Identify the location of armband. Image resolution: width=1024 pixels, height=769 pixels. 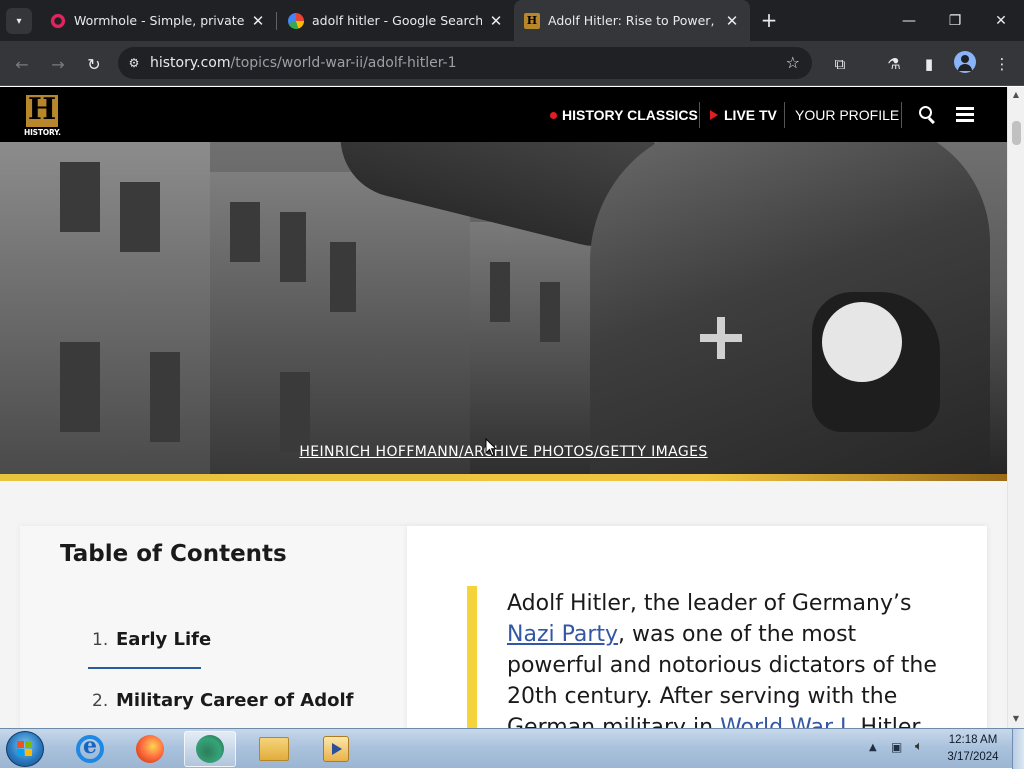
(876, 362).